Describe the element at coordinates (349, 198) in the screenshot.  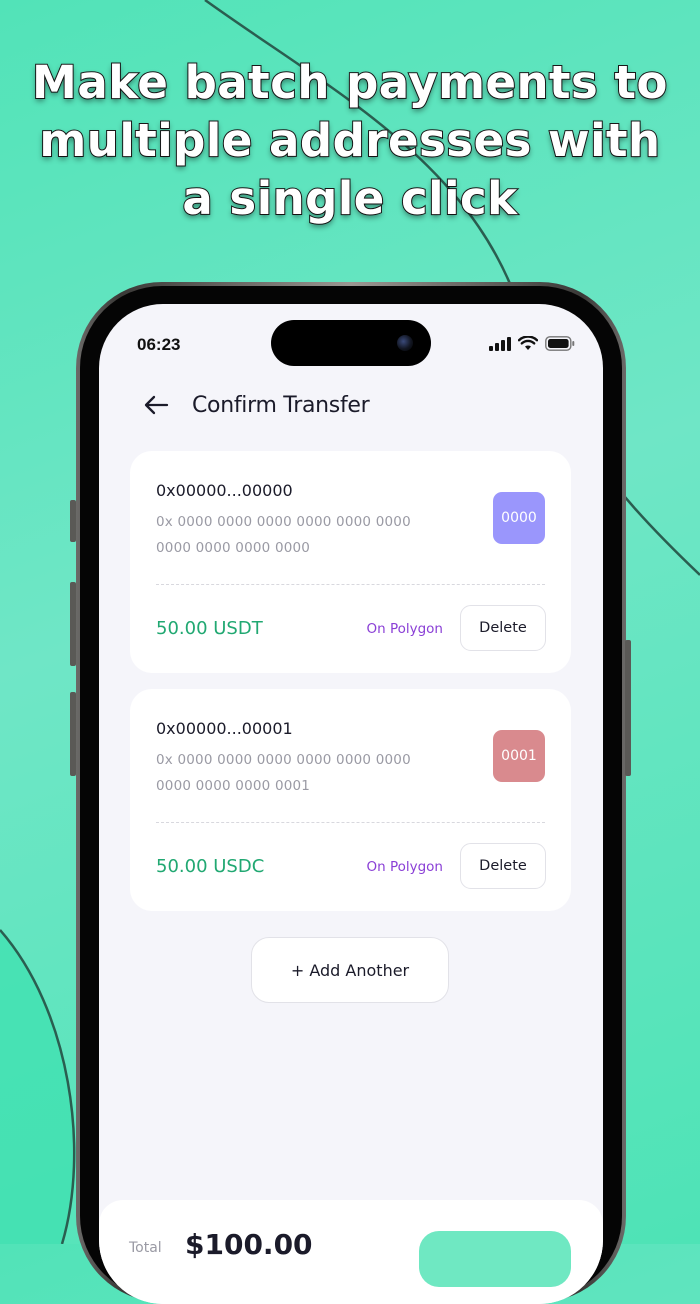
I see `headline-line-3: a single click` at that location.